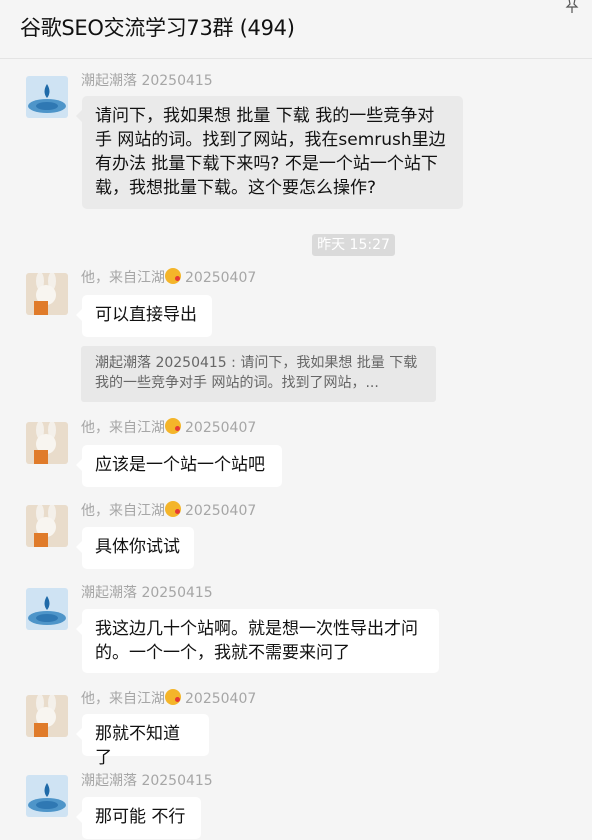 The height and width of the screenshot is (840, 592). I want to click on message-bubble: 可以直接导出, so click(144, 316).